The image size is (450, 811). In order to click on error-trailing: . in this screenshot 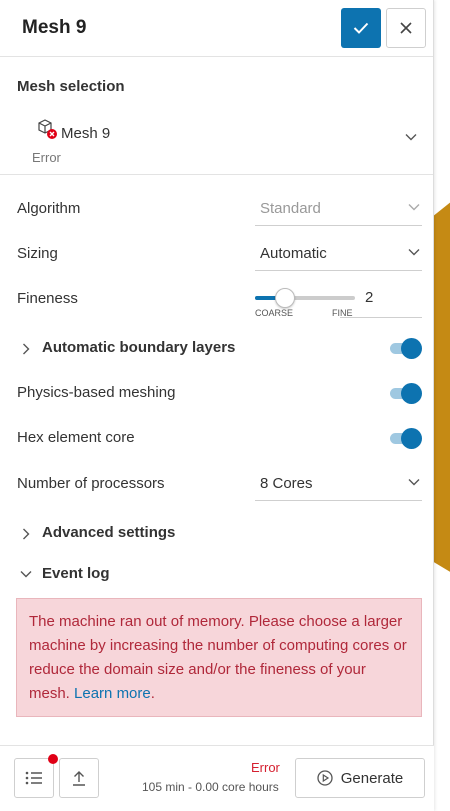, I will do `click(152, 693)`.